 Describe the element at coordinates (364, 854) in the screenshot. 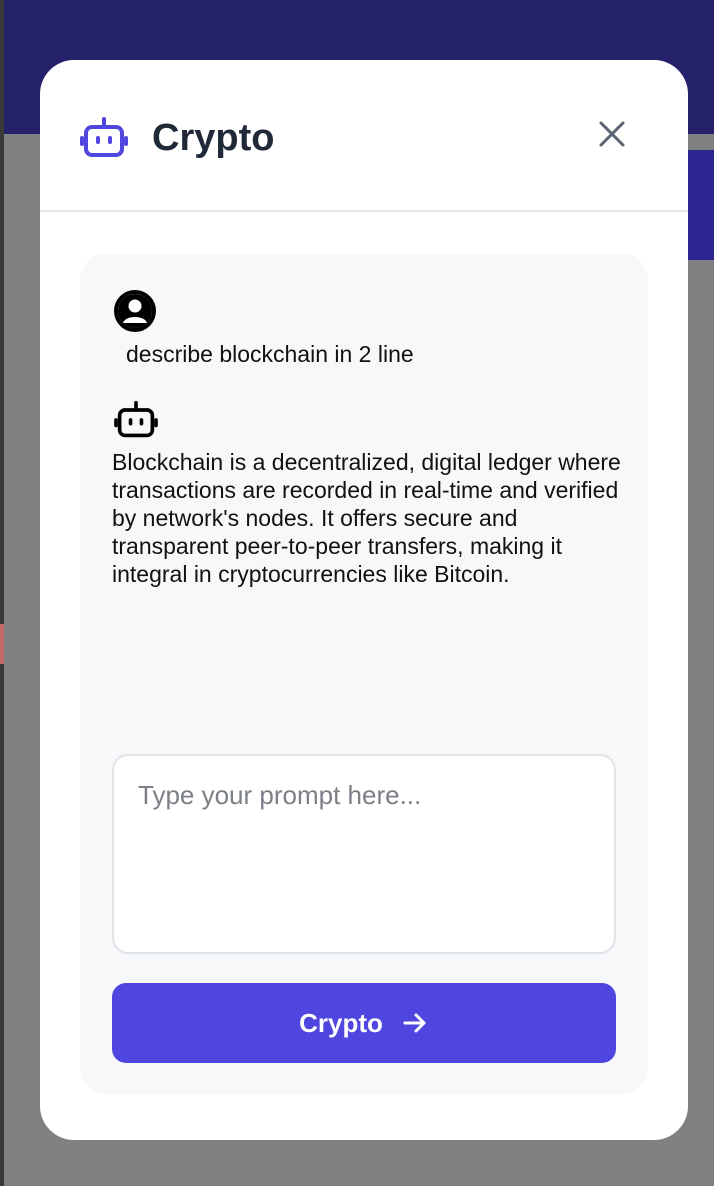

I see `prompt-input` at that location.